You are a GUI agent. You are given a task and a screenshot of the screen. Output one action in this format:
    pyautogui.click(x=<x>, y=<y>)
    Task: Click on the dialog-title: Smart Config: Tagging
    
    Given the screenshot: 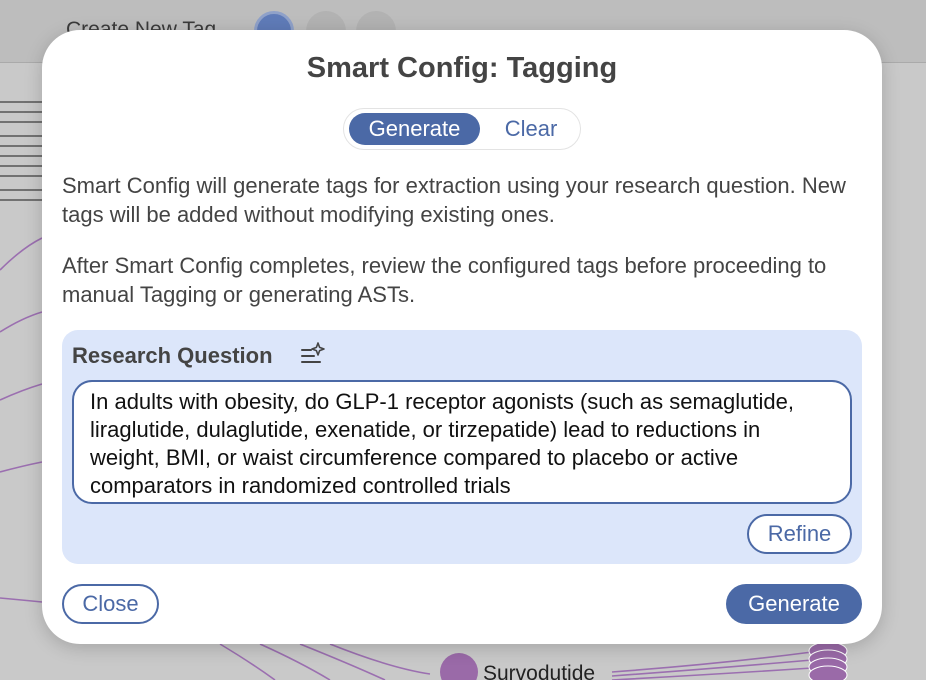 What is the action you would take?
    pyautogui.click(x=462, y=68)
    